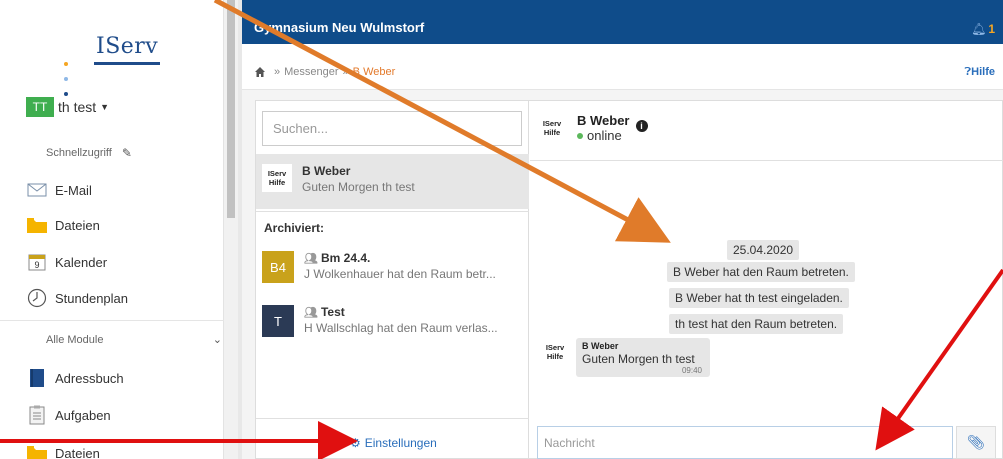 This screenshot has height=459, width=1003. I want to click on nav-item-calendar: 9 Kalender, so click(66, 262).